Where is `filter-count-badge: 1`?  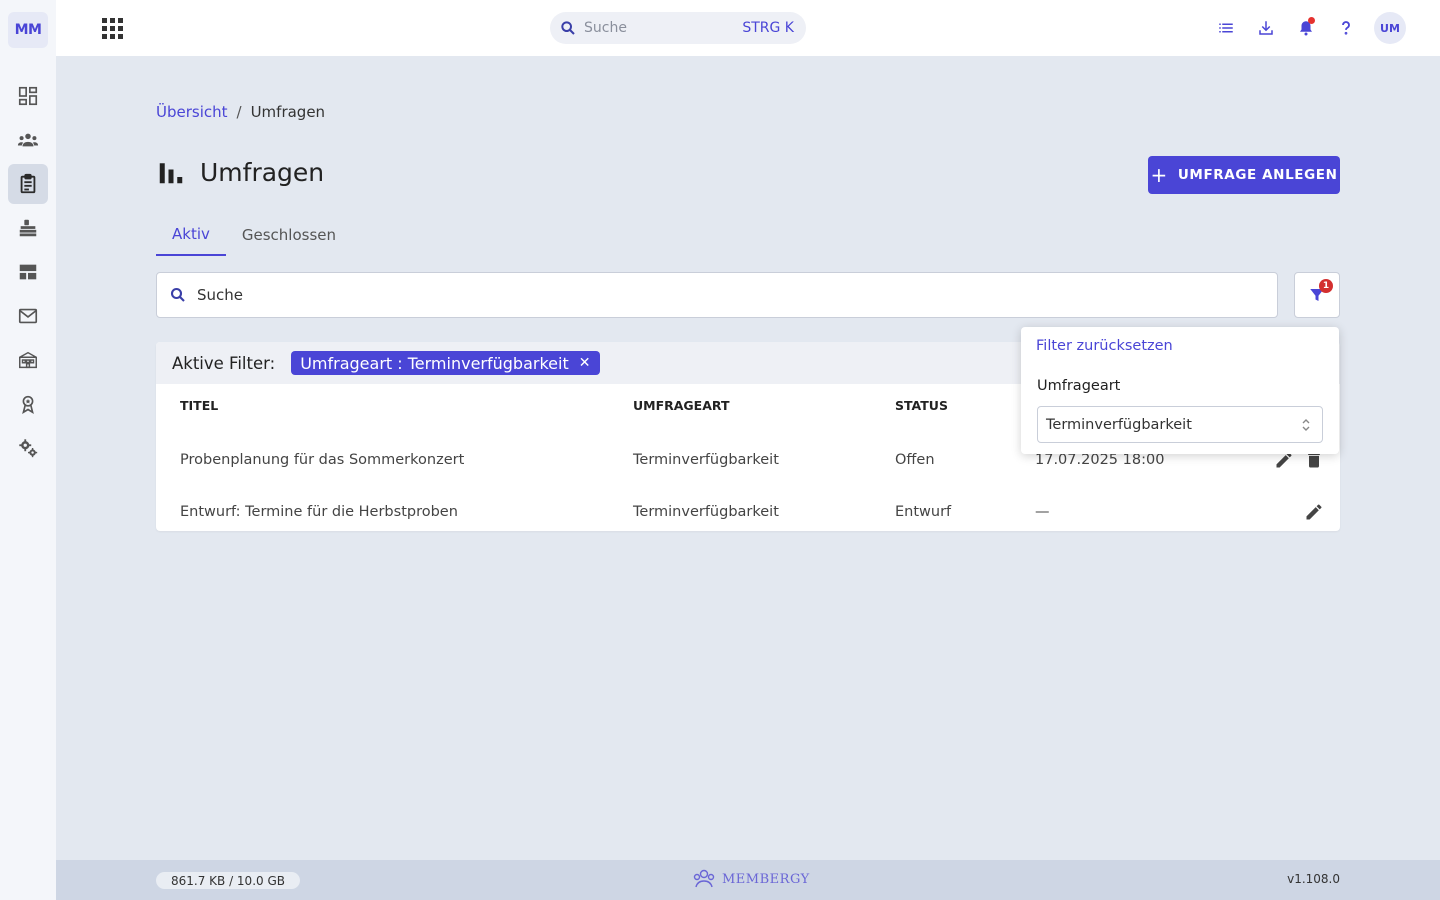 filter-count-badge: 1 is located at coordinates (1326, 286).